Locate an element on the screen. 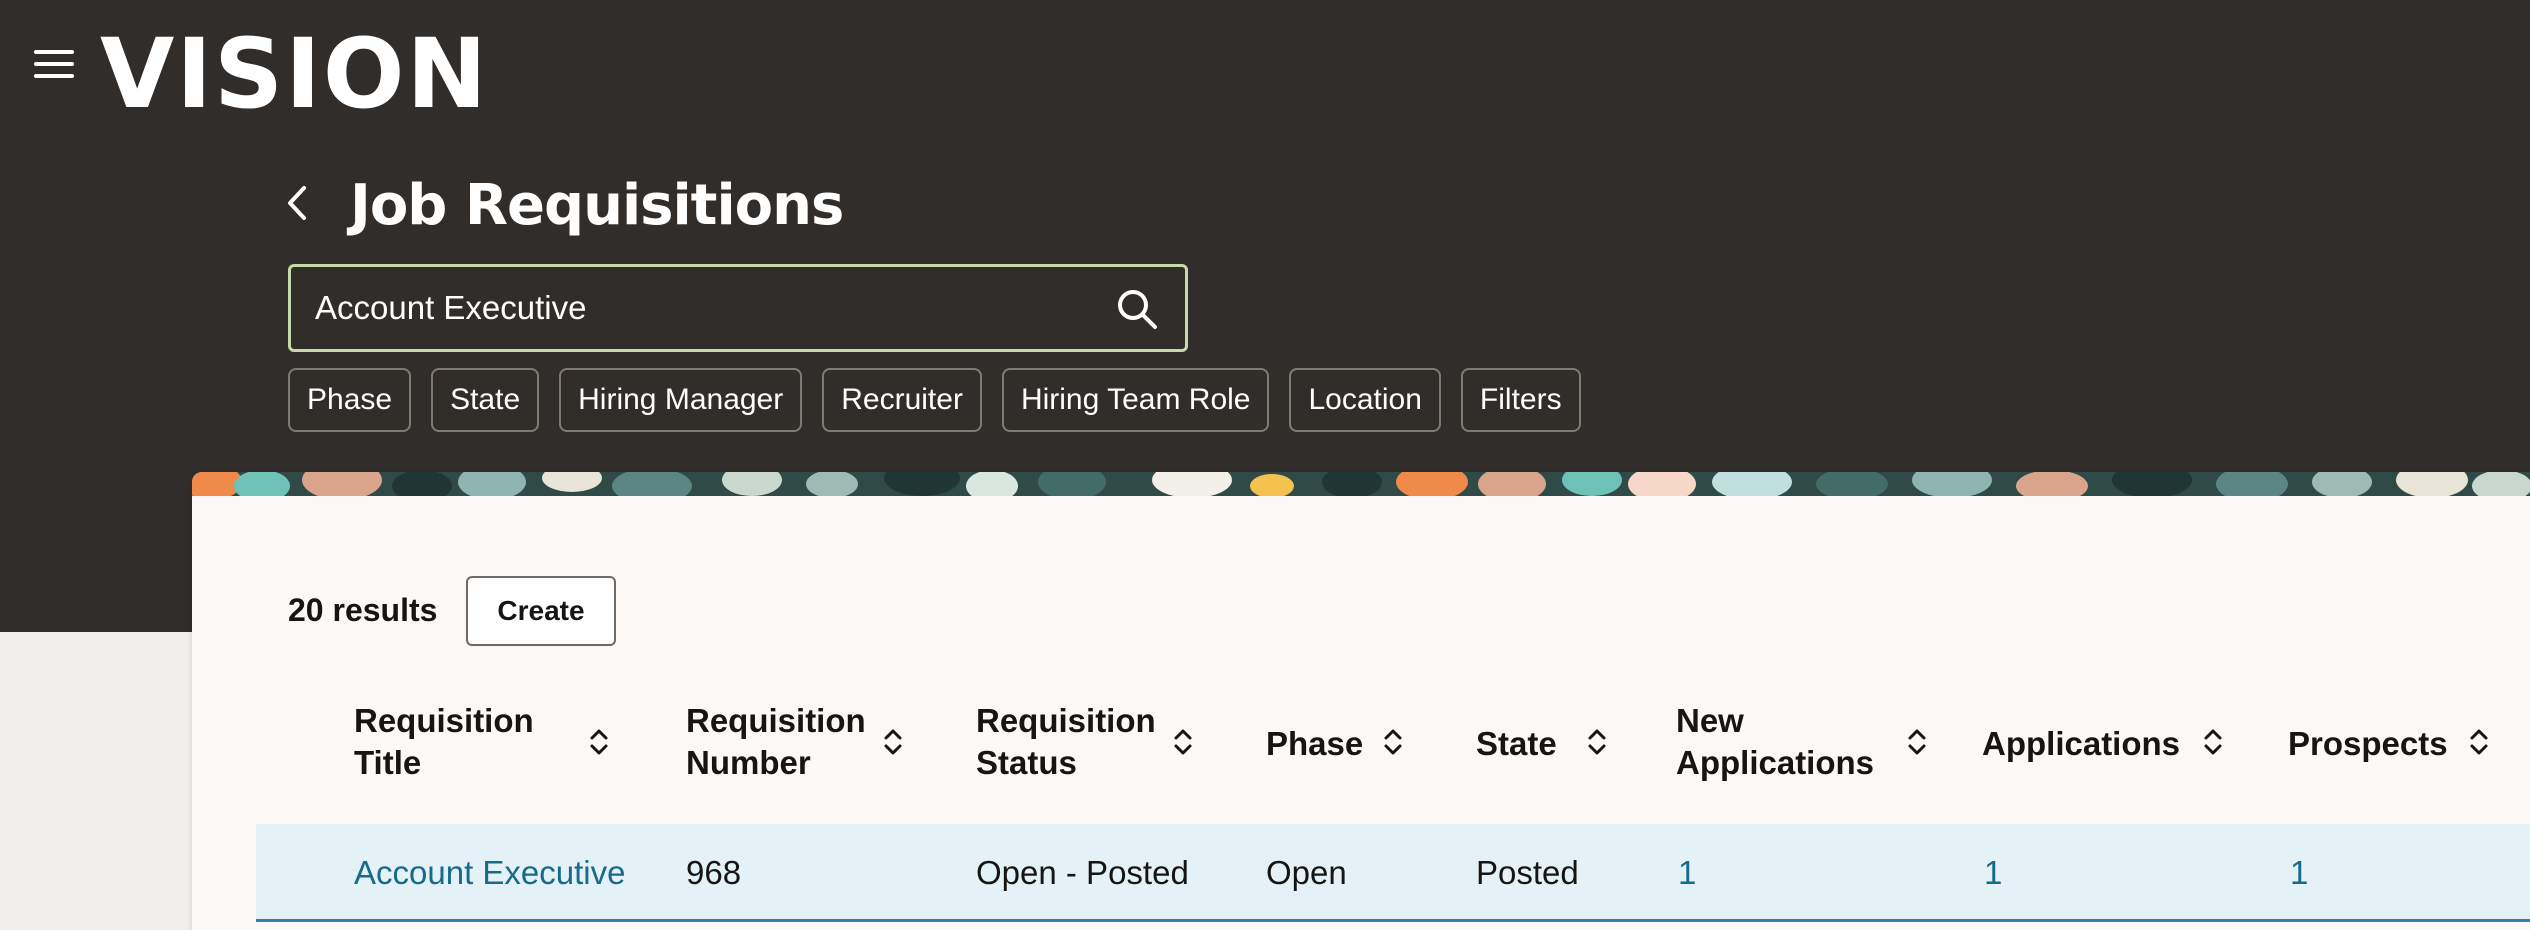 This screenshot has height=930, width=2530. column-header-label: Prospects is located at coordinates (2368, 744).